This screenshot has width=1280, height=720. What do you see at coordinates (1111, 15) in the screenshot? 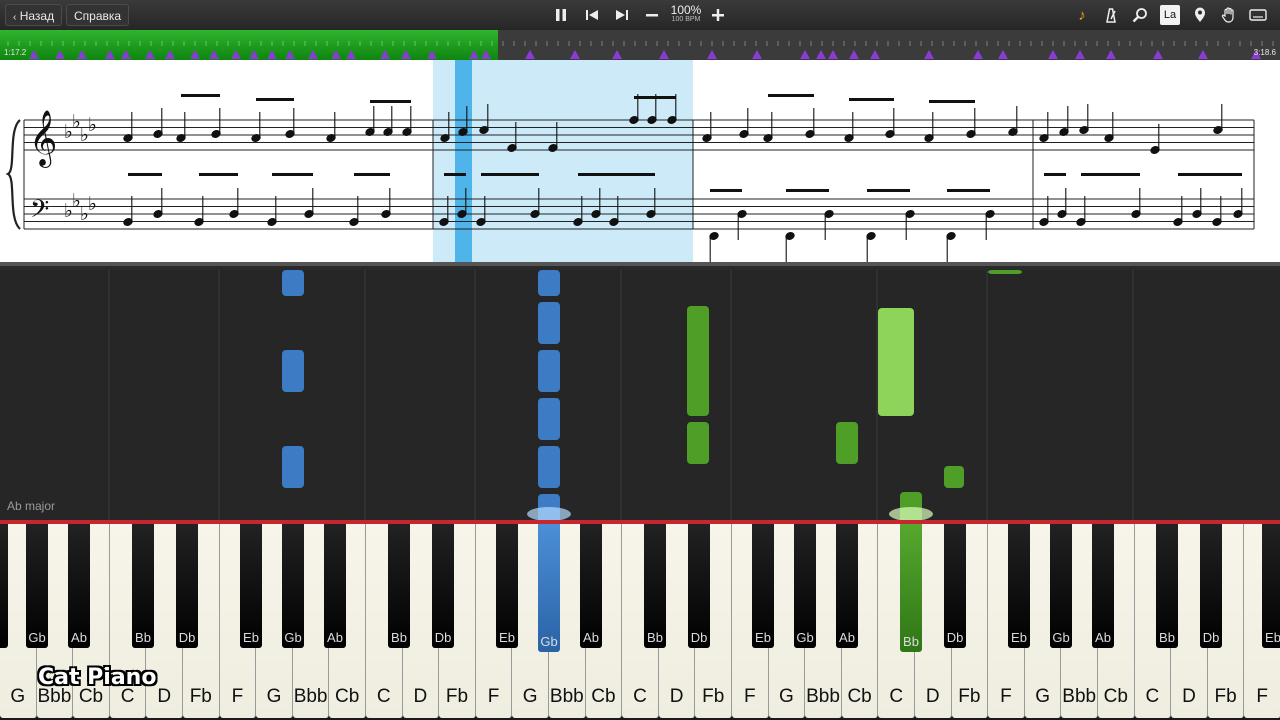
I see `metronome-icon` at bounding box center [1111, 15].